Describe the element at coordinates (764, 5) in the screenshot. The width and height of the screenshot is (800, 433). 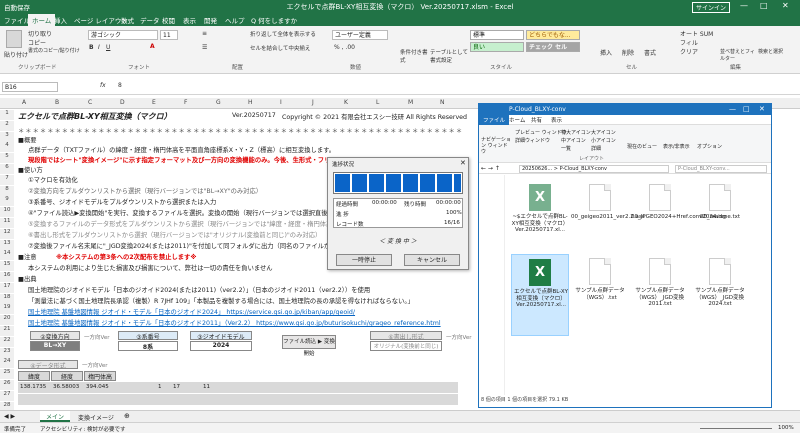
I see `maximize-icon: □` at that location.